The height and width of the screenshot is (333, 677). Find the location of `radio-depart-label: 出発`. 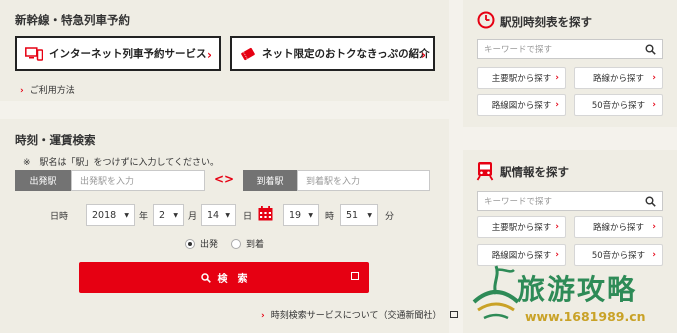

radio-depart-label: 出発 is located at coordinates (209, 245).